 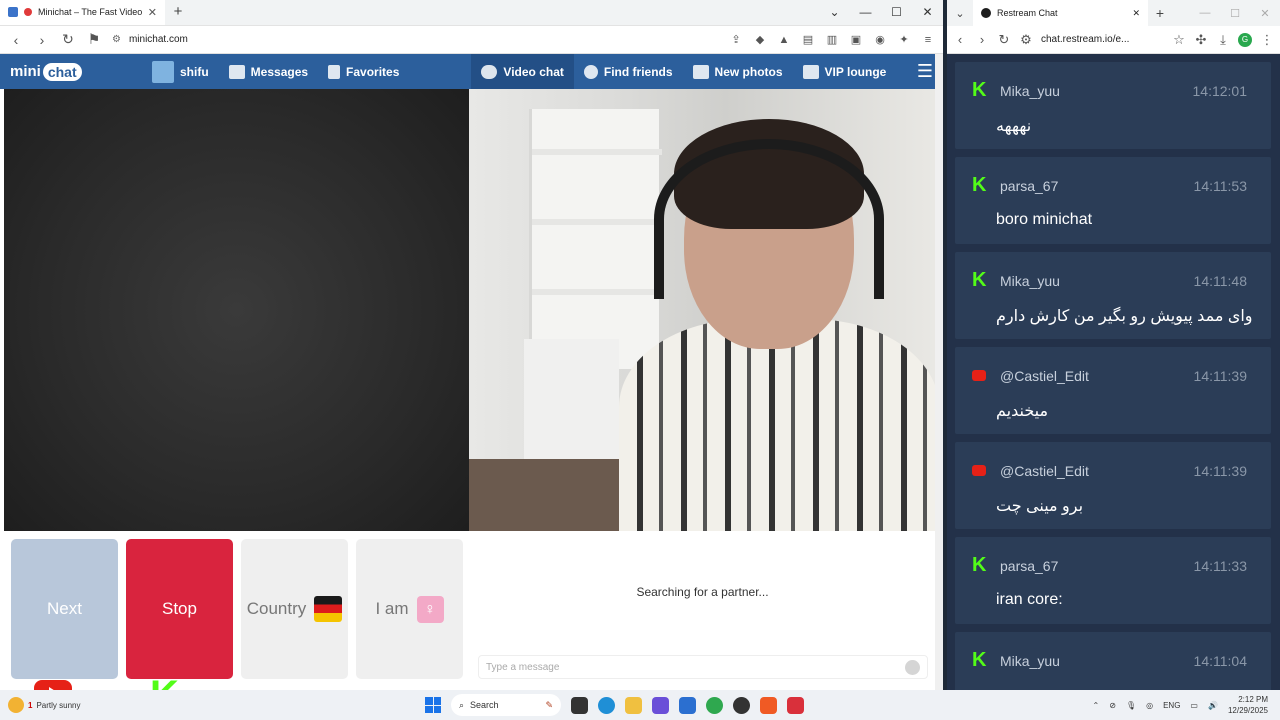 What do you see at coordinates (832, 39) in the screenshot?
I see `sidebar-icon: ▥` at bounding box center [832, 39].